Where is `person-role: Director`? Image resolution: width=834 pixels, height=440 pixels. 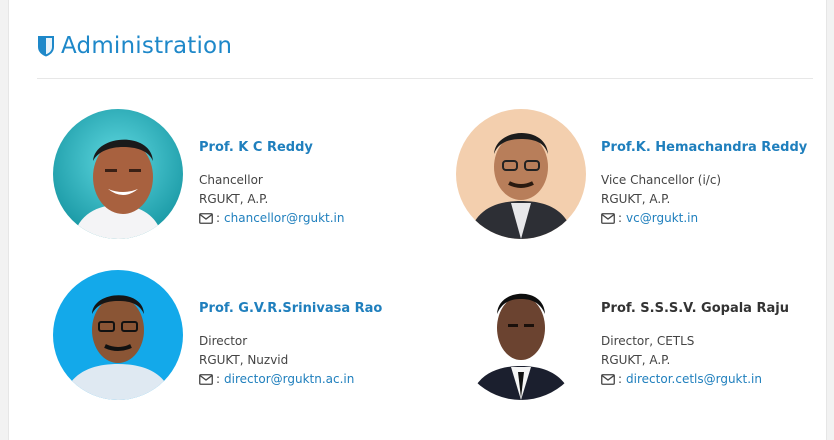
person-role: Director is located at coordinates (223, 341).